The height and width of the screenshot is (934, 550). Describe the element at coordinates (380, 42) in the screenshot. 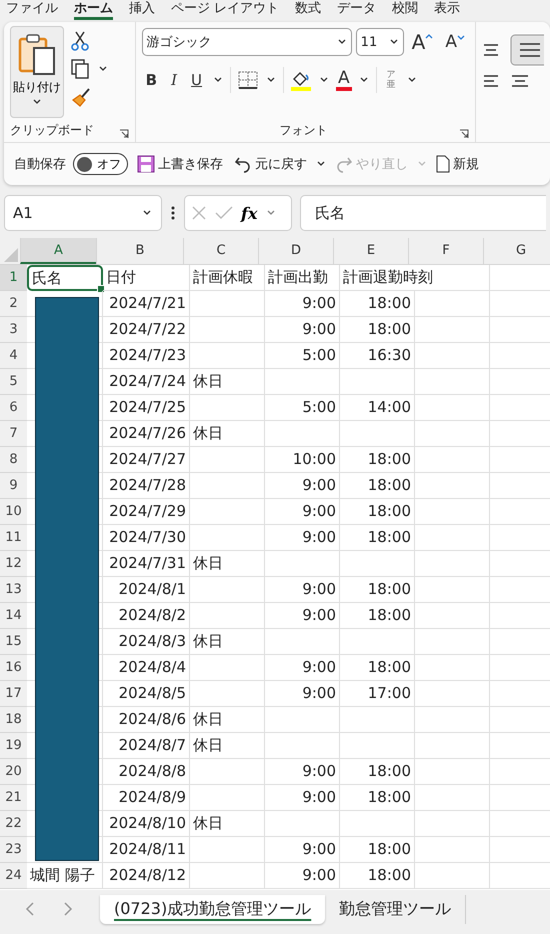

I see `font-size-dropdown: 11` at that location.